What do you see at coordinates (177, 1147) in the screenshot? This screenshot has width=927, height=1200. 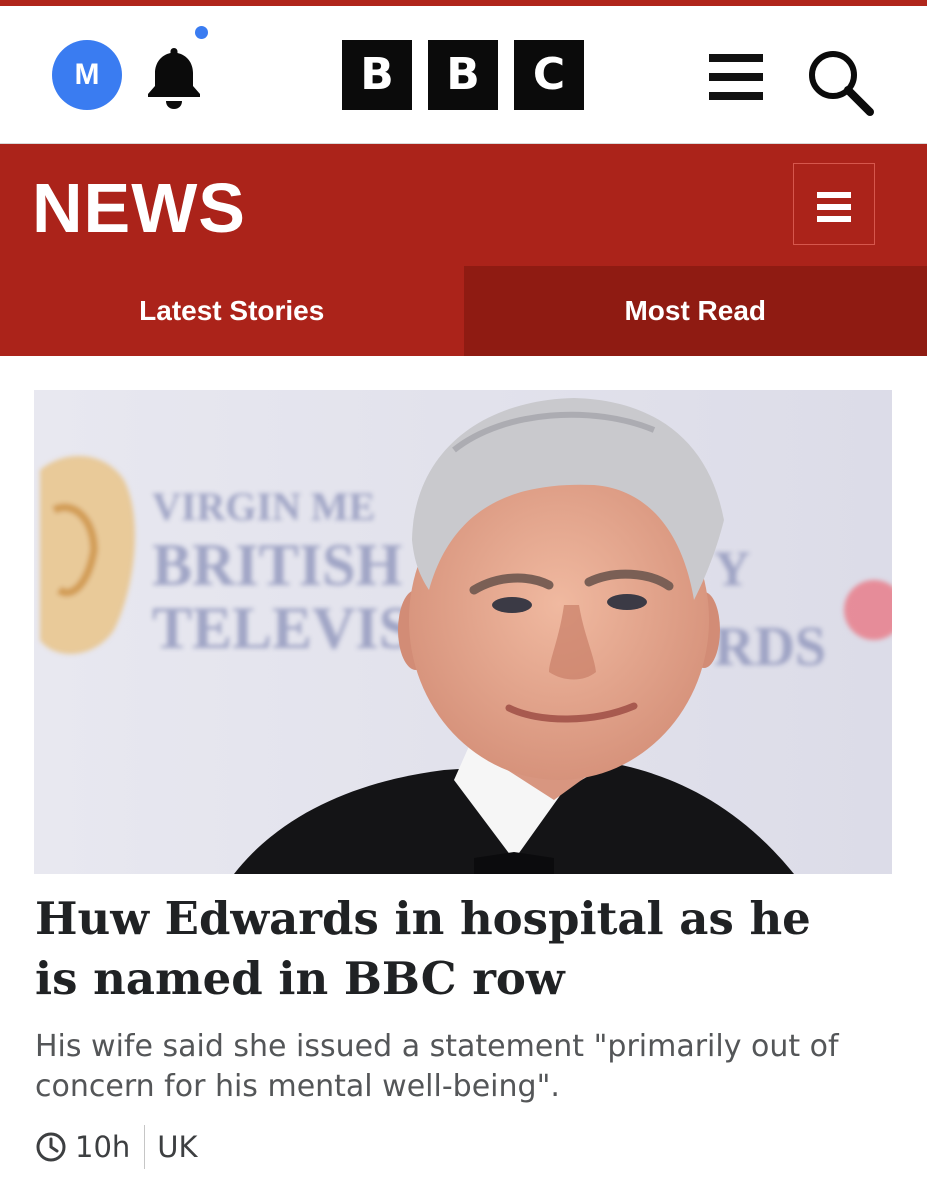 I see `section-link-uk: UK` at bounding box center [177, 1147].